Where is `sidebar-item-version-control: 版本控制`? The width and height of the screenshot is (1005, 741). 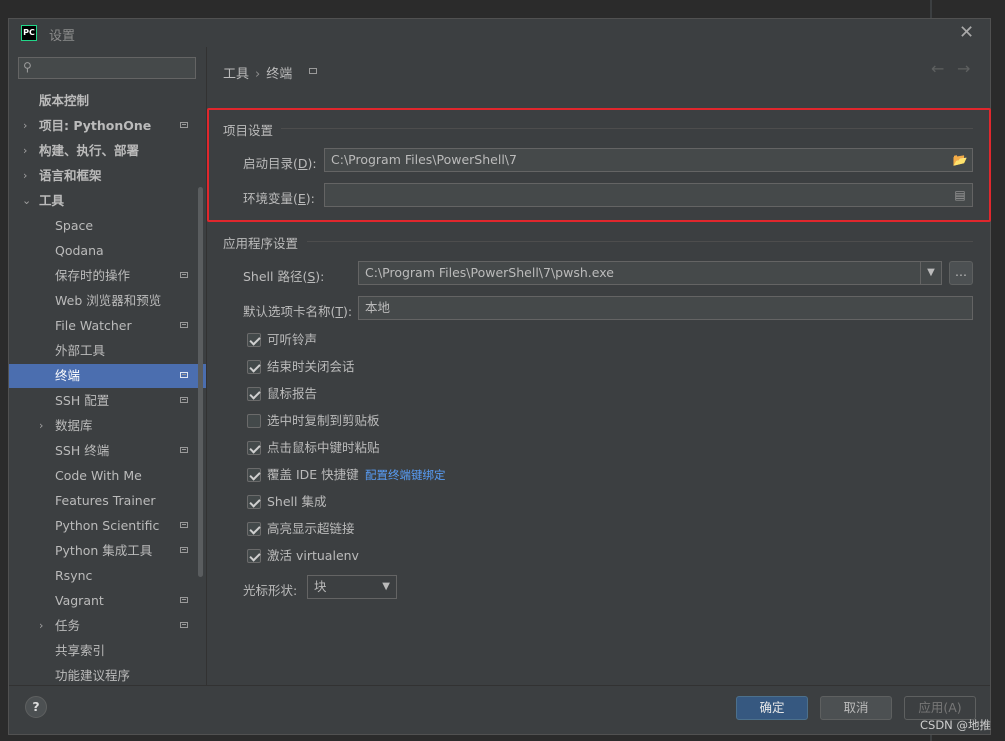
sidebar-item-version-control: 版本控制 is located at coordinates (107, 101).